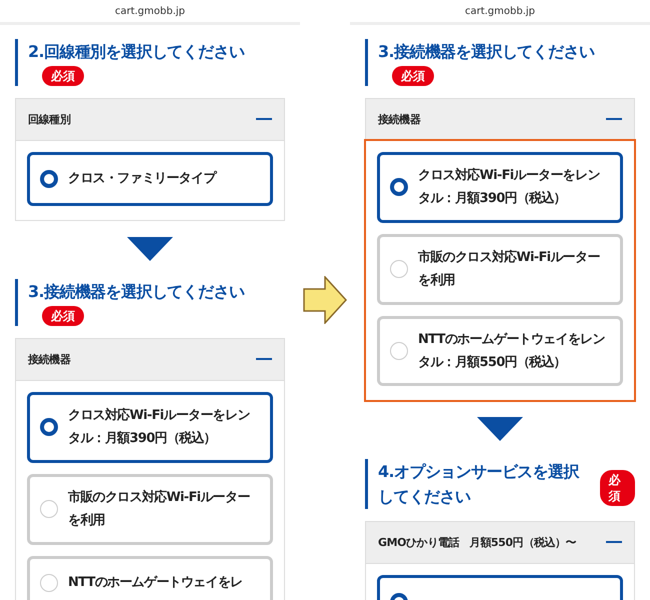 The image size is (650, 600). What do you see at coordinates (150, 120) in the screenshot?
I see `accordion-header: 回線種別` at bounding box center [150, 120].